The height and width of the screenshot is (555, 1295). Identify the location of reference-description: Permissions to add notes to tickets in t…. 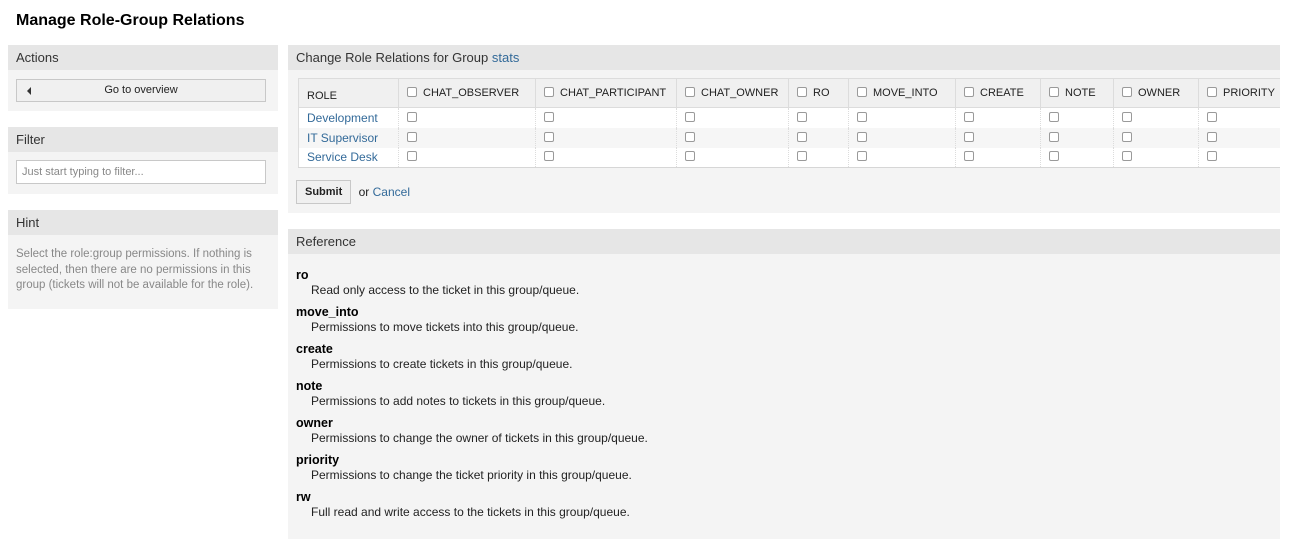
(458, 401).